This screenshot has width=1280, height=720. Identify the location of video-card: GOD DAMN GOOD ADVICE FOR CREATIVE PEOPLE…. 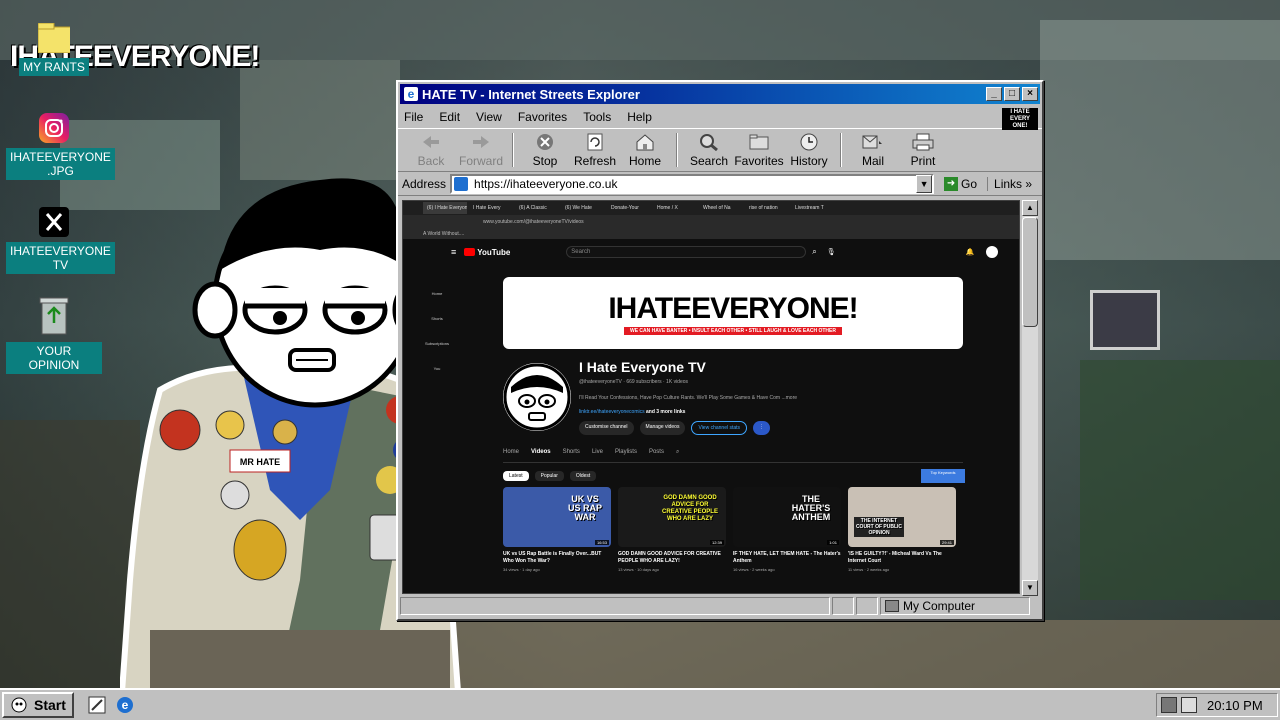
(672, 529).